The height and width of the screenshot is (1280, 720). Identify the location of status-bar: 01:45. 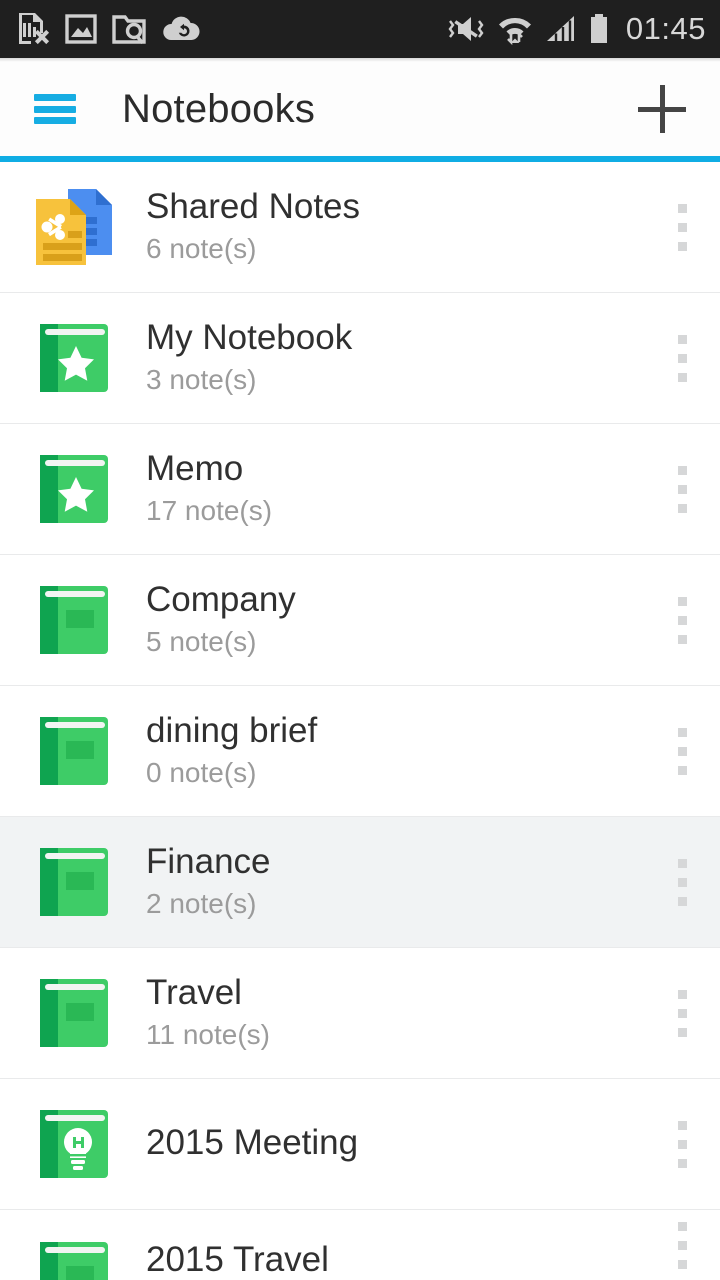
(360, 29).